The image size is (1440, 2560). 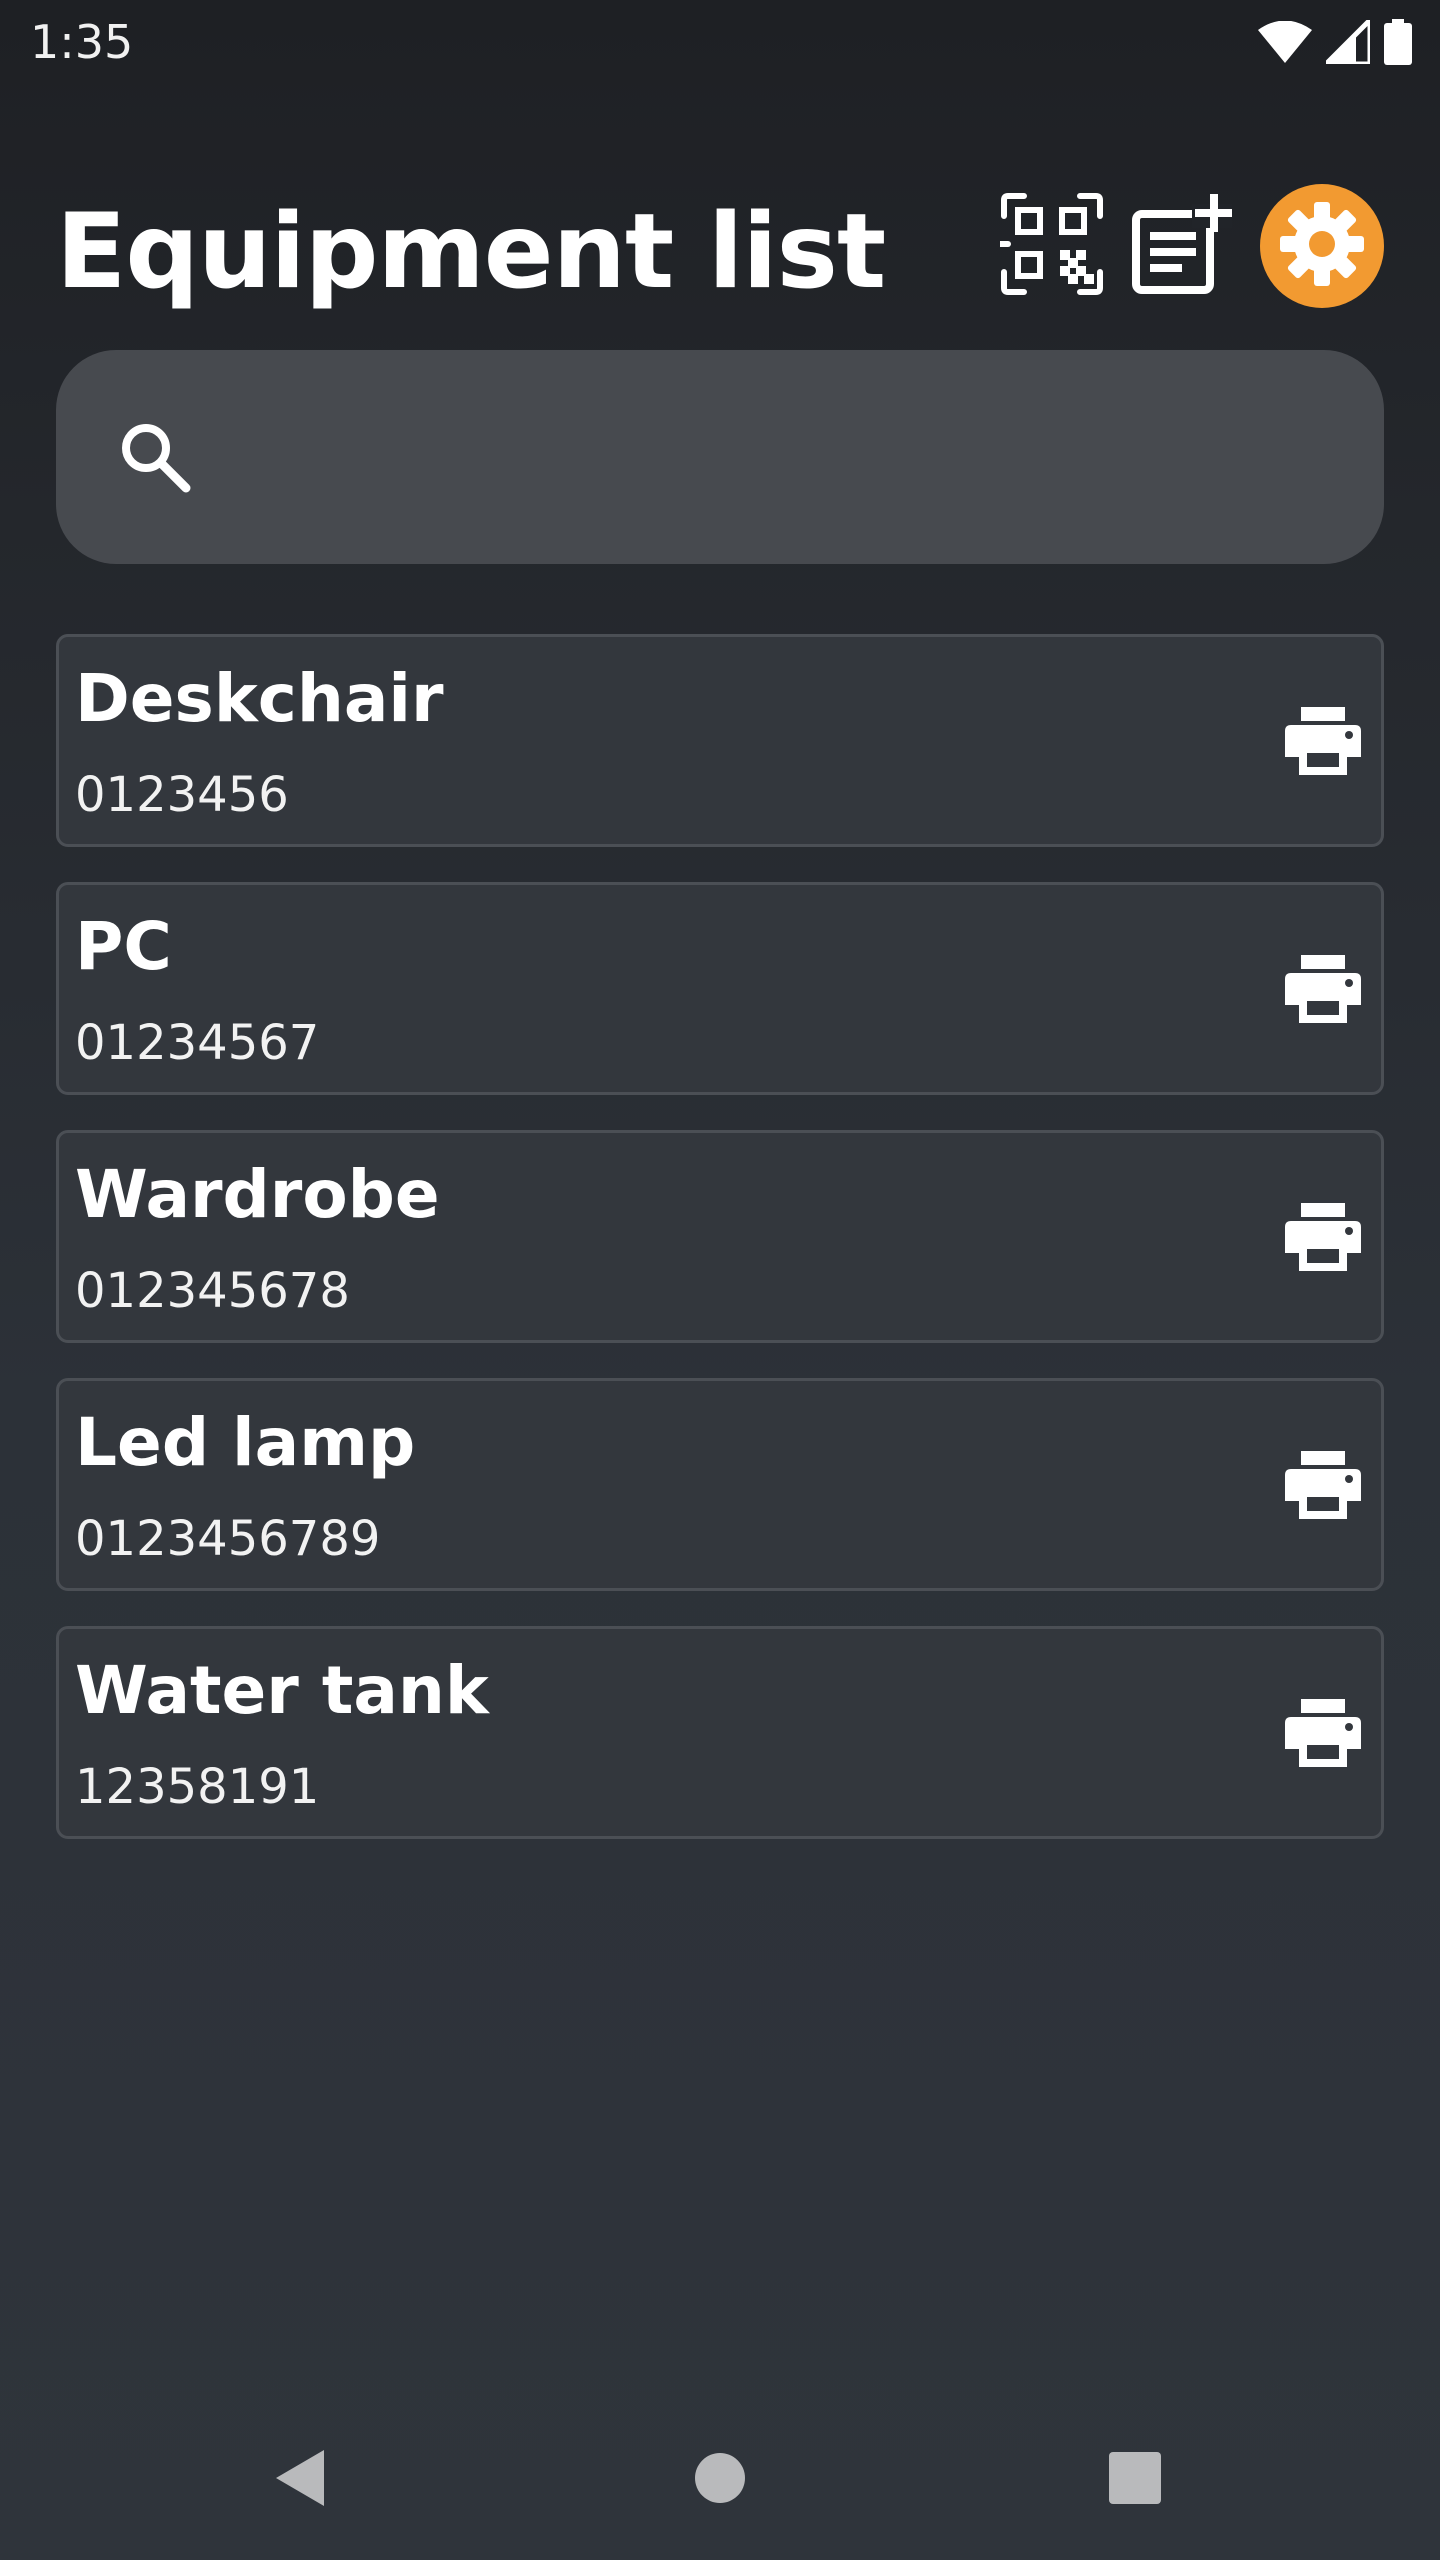 I want to click on search-bar, so click(x=720, y=457).